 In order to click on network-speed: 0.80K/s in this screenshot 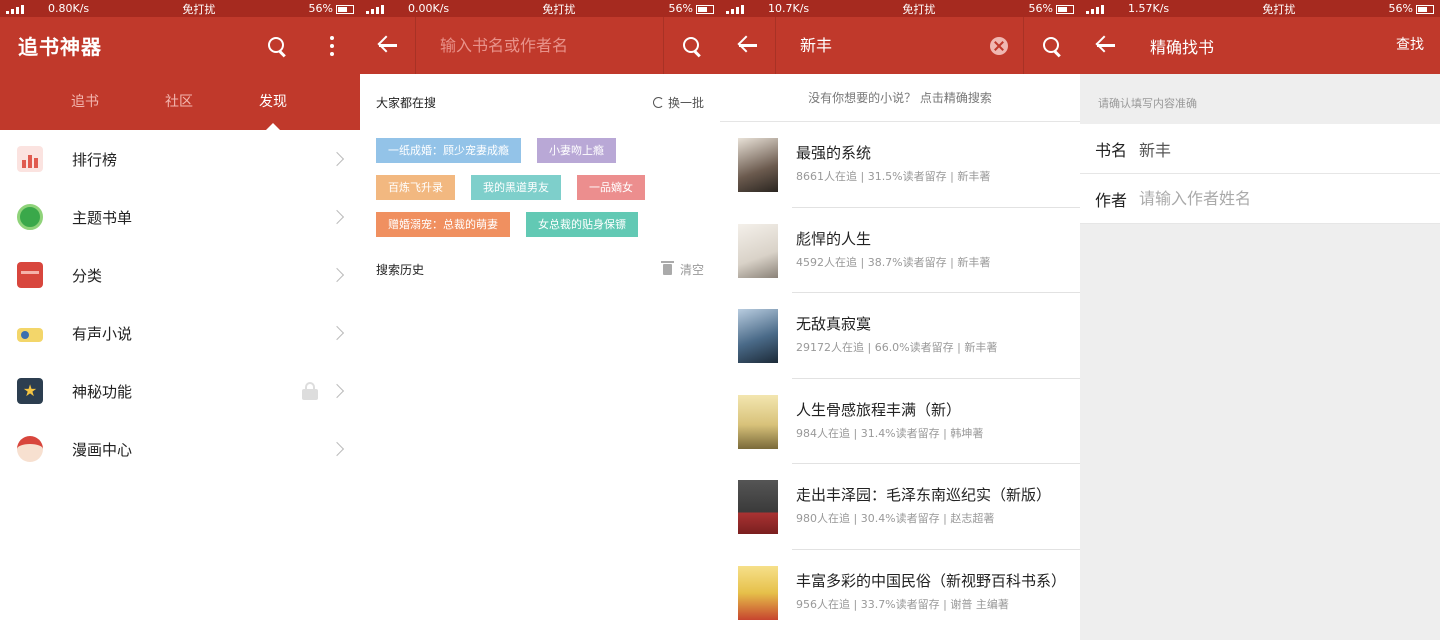, I will do `click(69, 8)`.